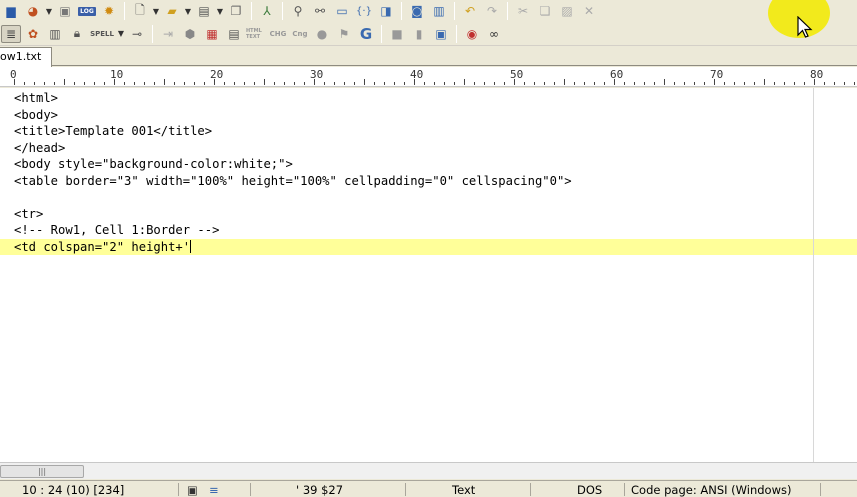 The height and width of the screenshot is (497, 857). What do you see at coordinates (470, 11) in the screenshot?
I see `undo-icon: ↶` at bounding box center [470, 11].